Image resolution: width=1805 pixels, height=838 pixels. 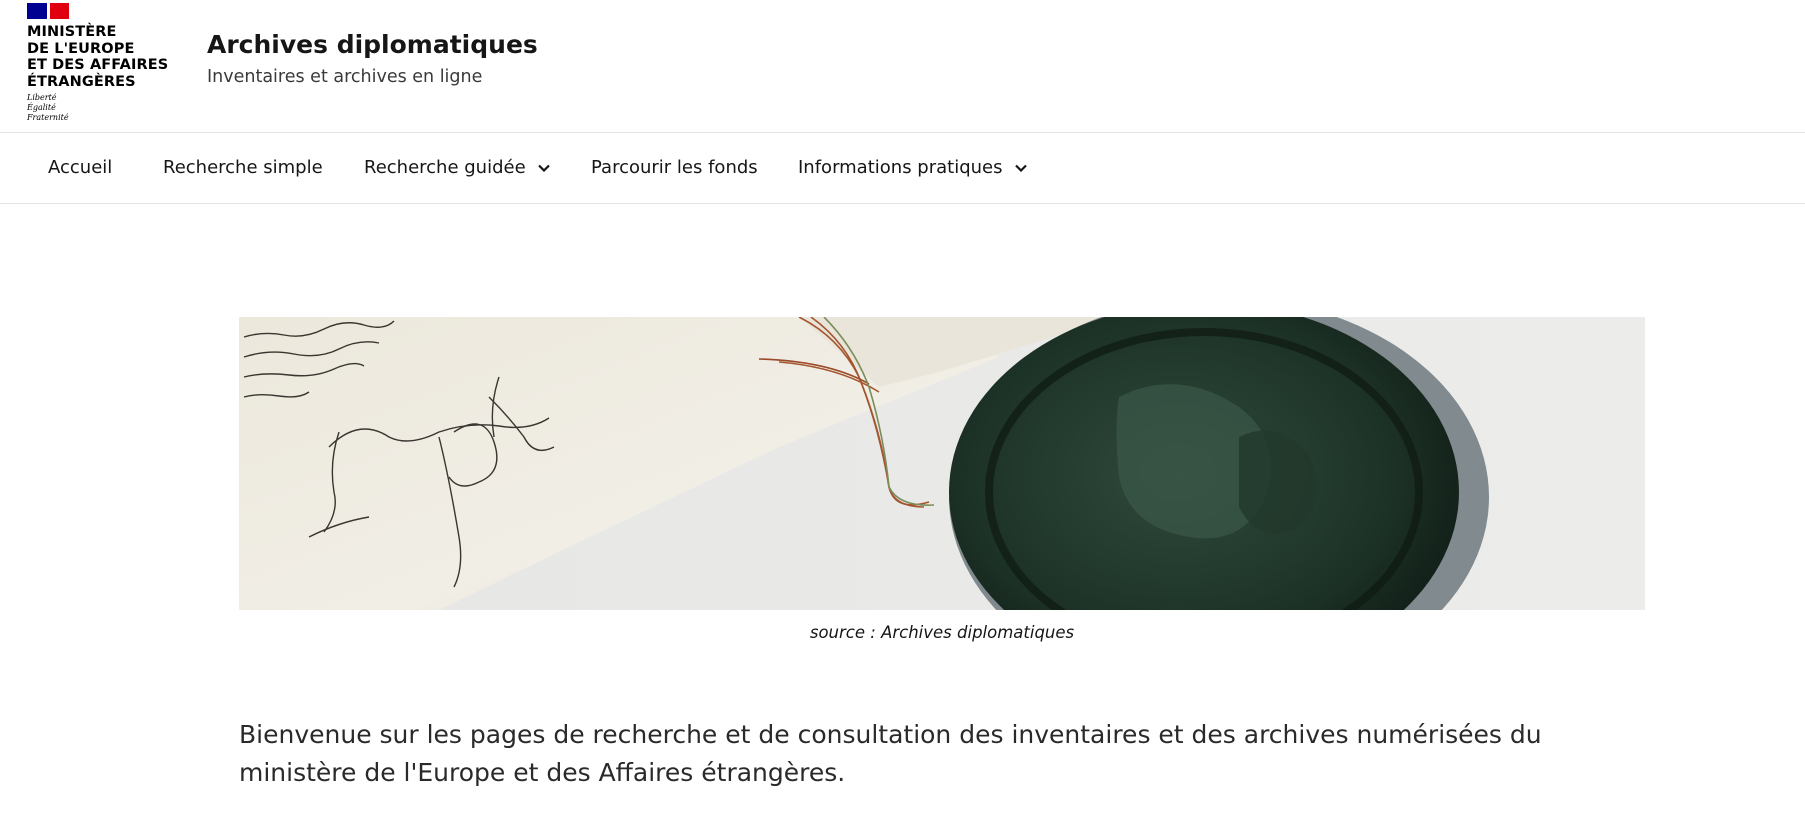 What do you see at coordinates (912, 168) in the screenshot?
I see `nav-item-informations-pratiques: Informations pratiques` at bounding box center [912, 168].